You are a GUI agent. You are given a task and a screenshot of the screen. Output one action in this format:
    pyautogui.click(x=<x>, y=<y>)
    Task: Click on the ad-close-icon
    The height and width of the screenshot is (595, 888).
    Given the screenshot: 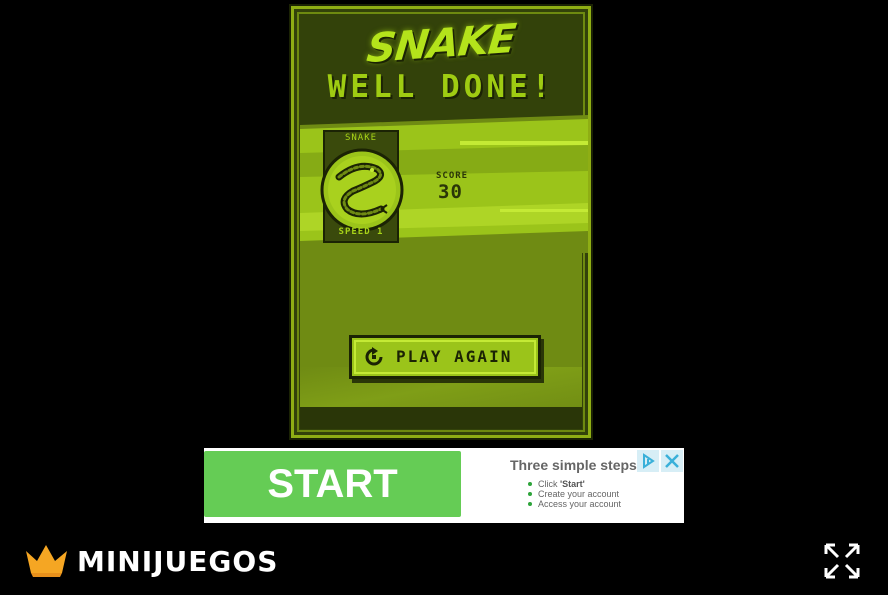 What is the action you would take?
    pyautogui.click(x=672, y=461)
    